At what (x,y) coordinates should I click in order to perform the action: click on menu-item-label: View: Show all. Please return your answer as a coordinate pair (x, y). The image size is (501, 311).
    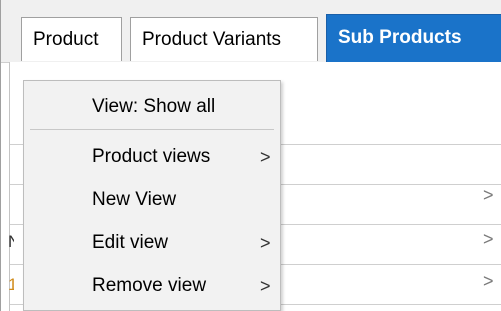
    Looking at the image, I should click on (154, 106).